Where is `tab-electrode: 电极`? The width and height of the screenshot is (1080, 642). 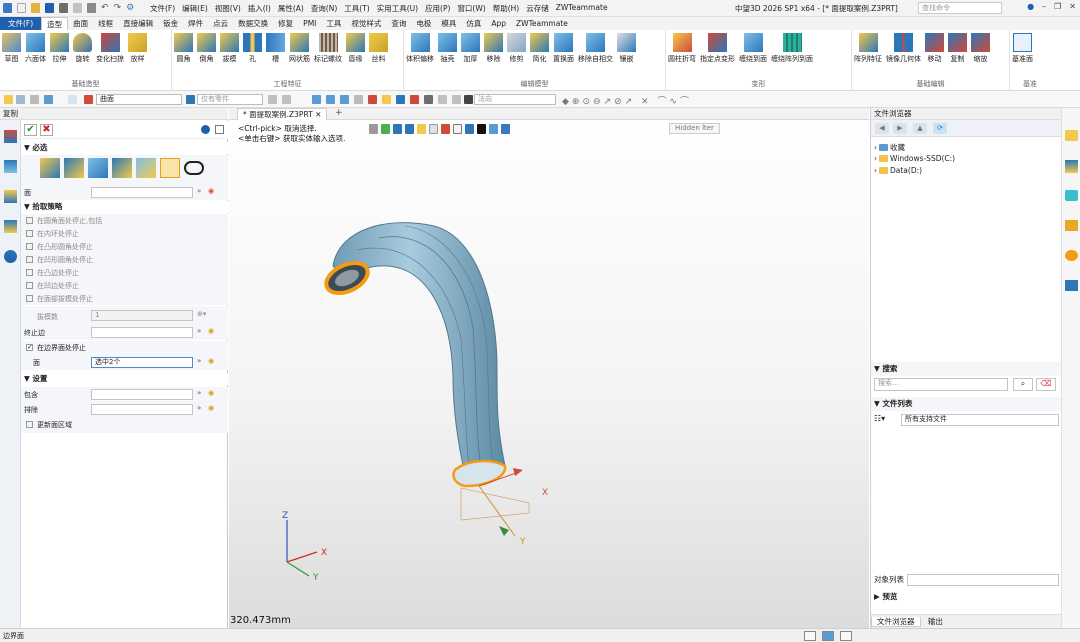 tab-electrode: 电极 is located at coordinates (423, 23).